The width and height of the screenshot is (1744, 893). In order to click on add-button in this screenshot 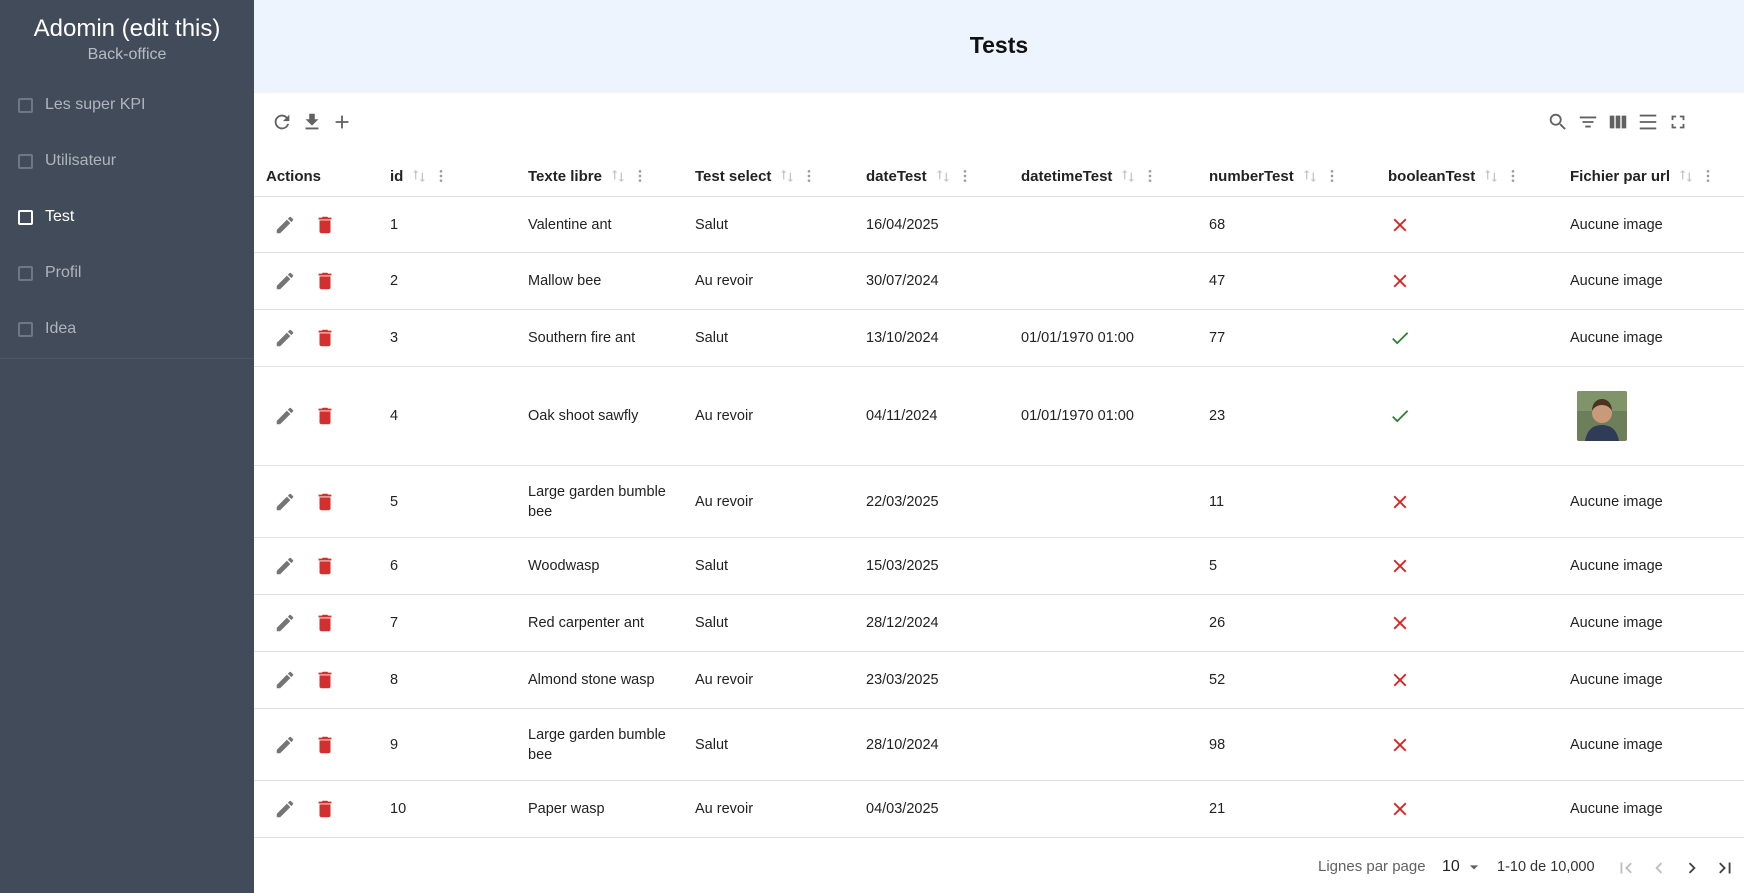, I will do `click(342, 122)`.